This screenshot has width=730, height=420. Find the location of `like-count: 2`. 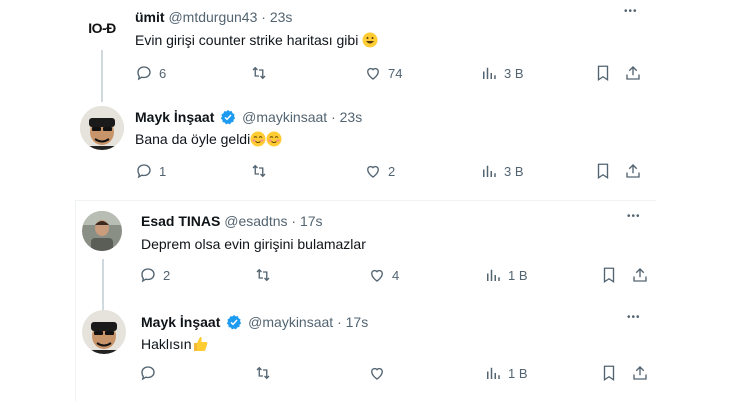

like-count: 2 is located at coordinates (392, 171).